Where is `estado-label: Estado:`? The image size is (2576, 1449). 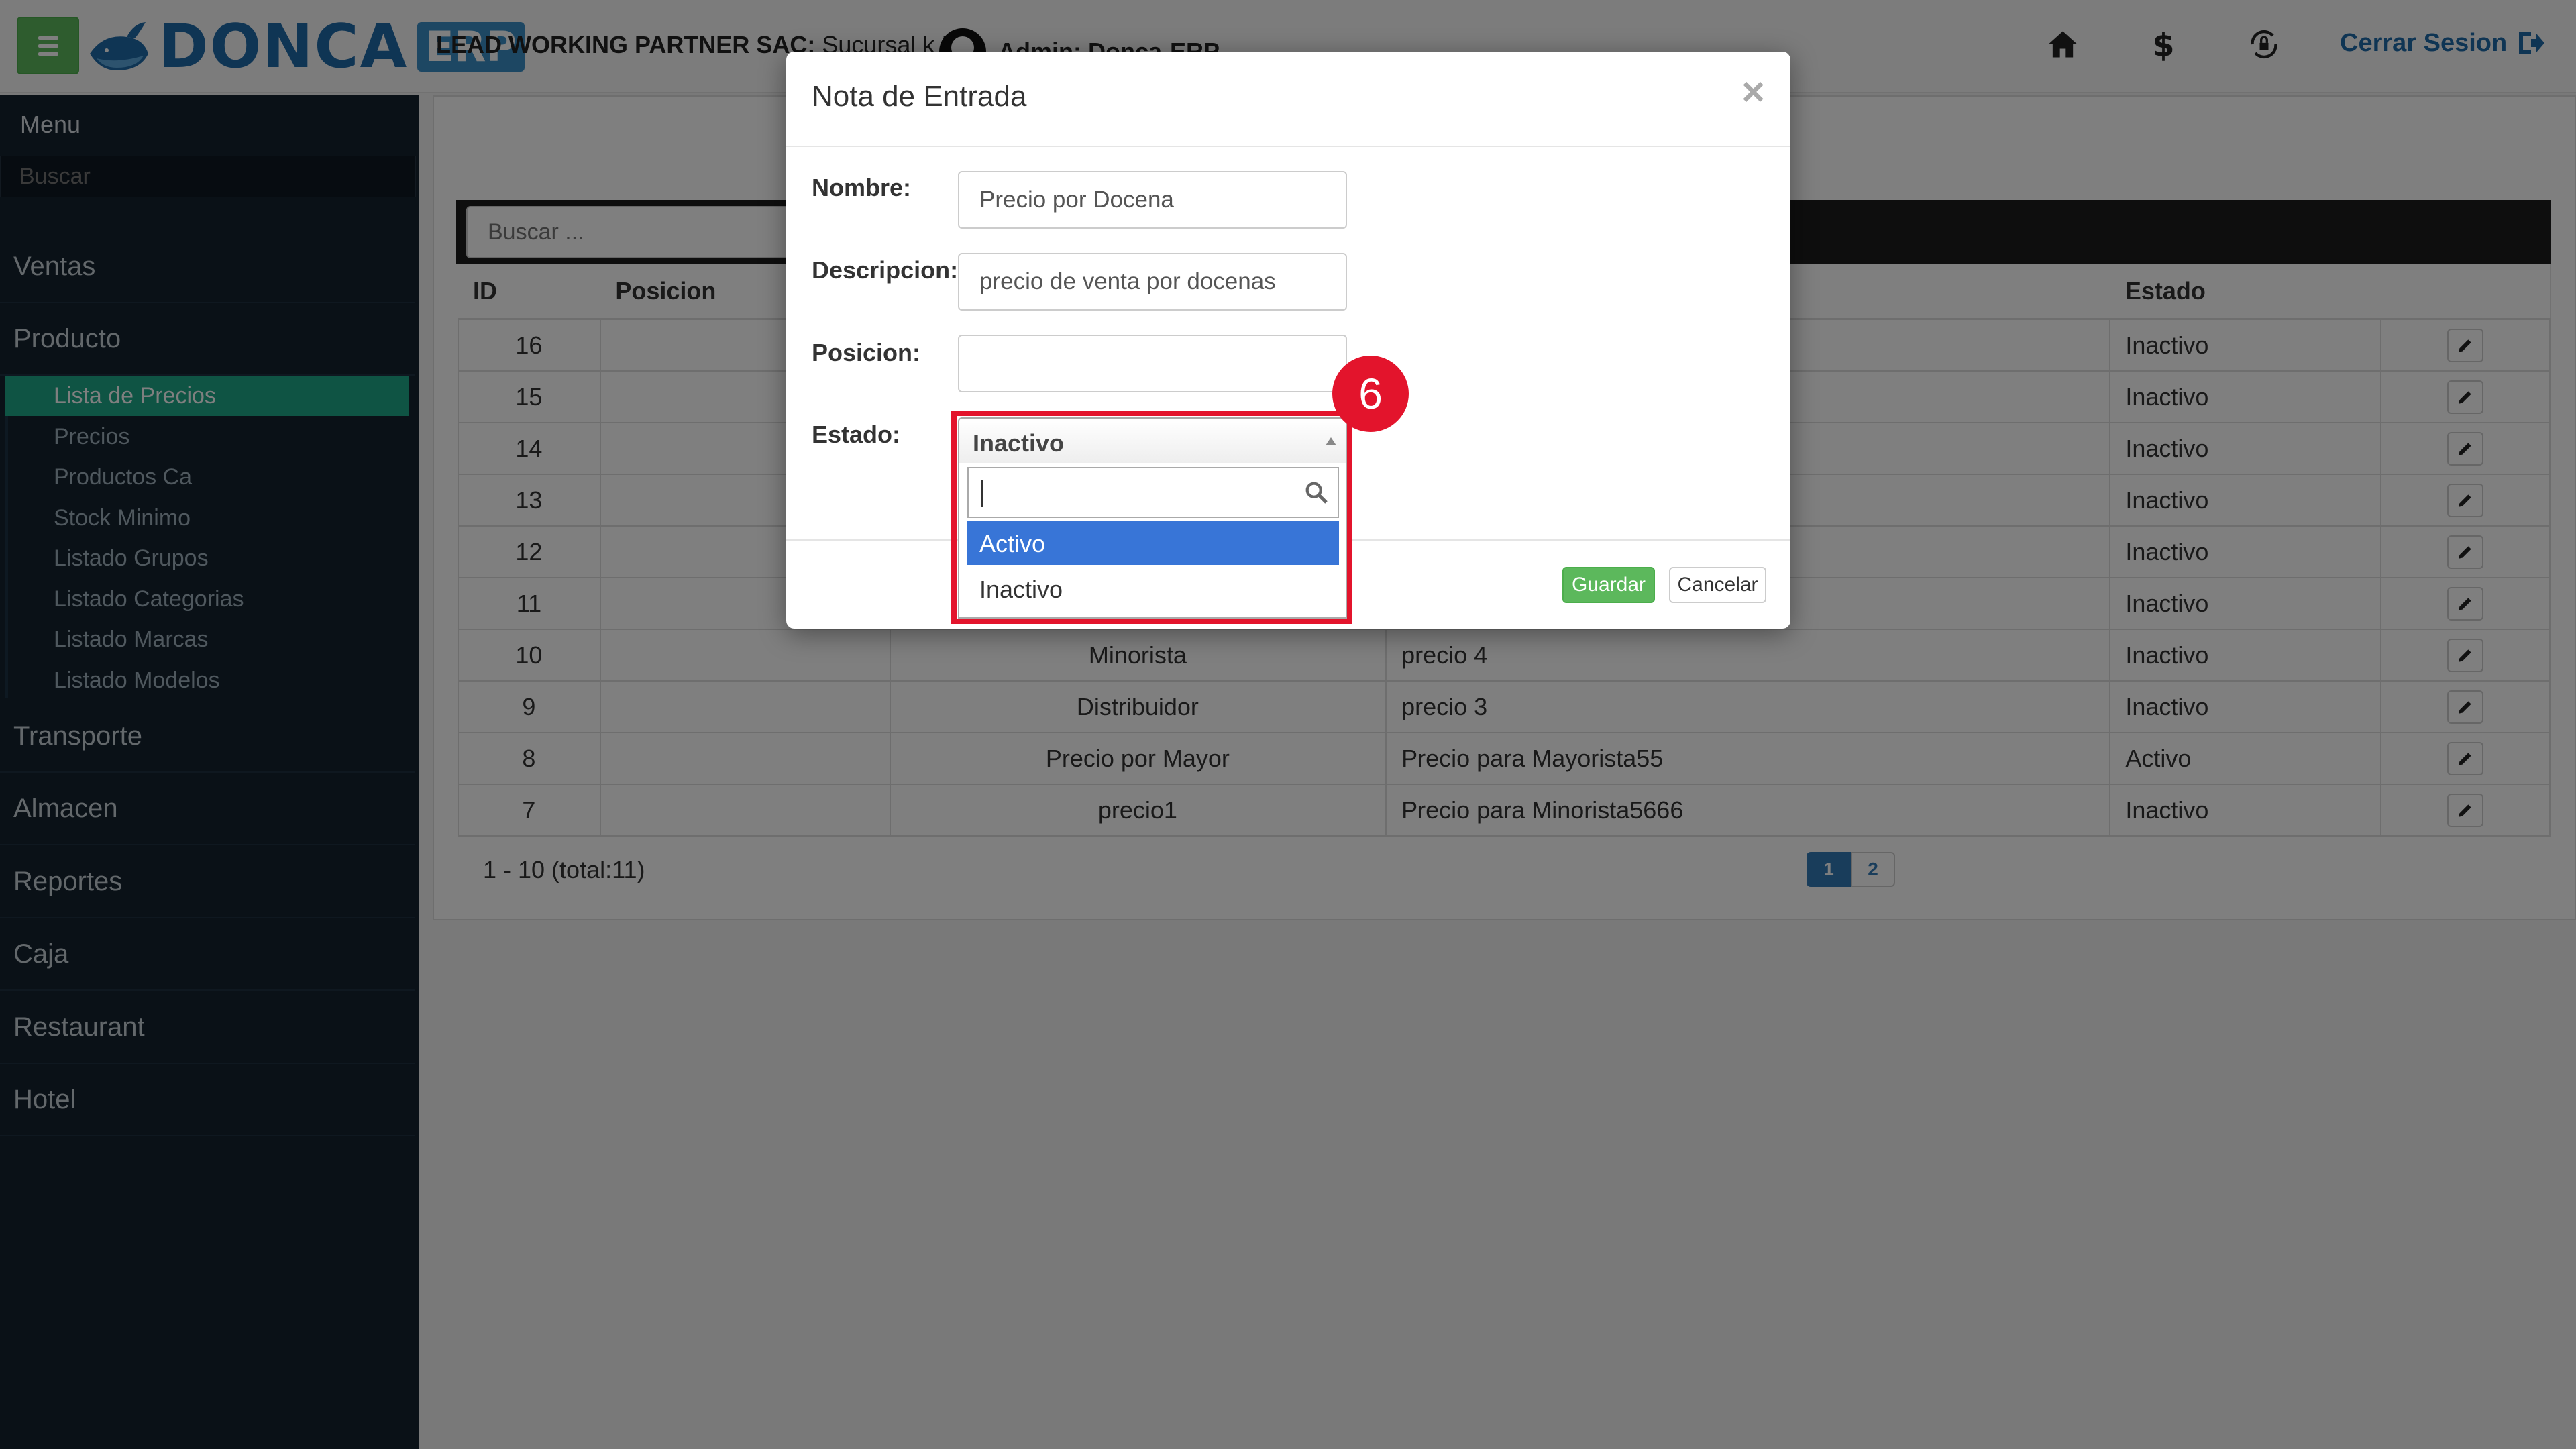
estado-label: Estado: is located at coordinates (856, 434).